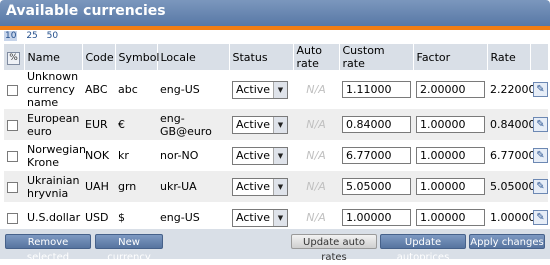  I want to click on rate-value: 5.05000, so click(511, 186).